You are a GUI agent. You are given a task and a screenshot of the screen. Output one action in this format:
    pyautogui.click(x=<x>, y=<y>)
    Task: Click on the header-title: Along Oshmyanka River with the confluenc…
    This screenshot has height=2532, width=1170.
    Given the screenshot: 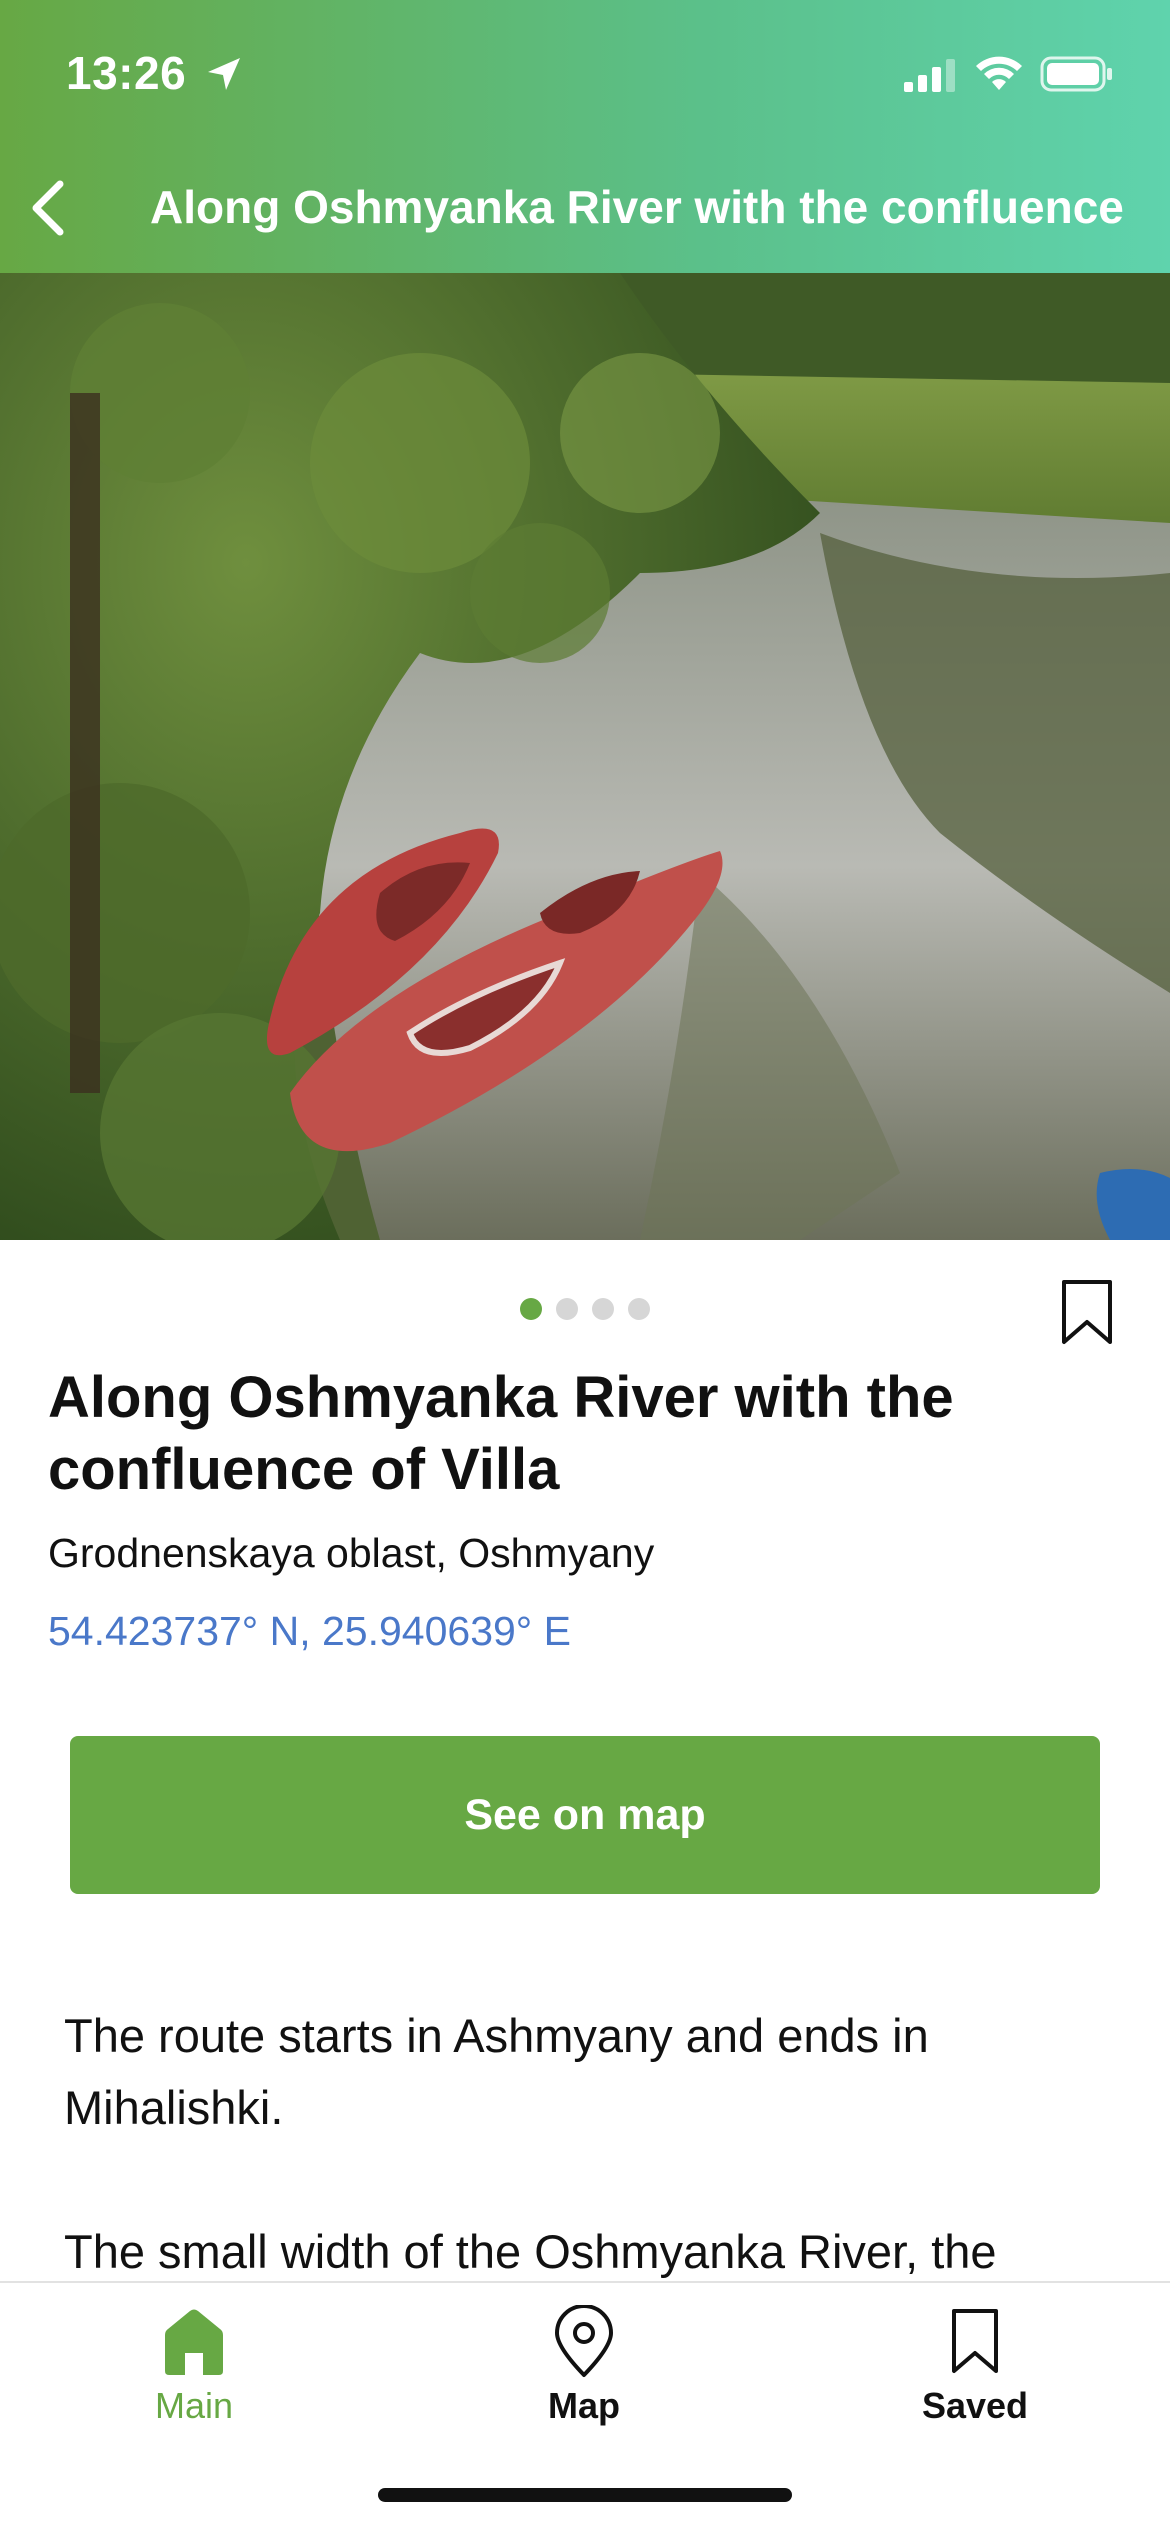 What is the action you would take?
    pyautogui.click(x=637, y=207)
    